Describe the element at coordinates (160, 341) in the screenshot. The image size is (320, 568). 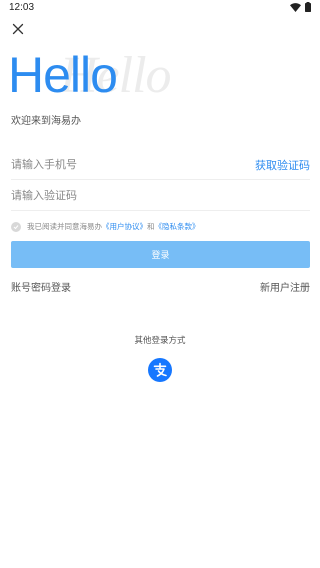
I see `other-login-title: 其他登录方式` at that location.